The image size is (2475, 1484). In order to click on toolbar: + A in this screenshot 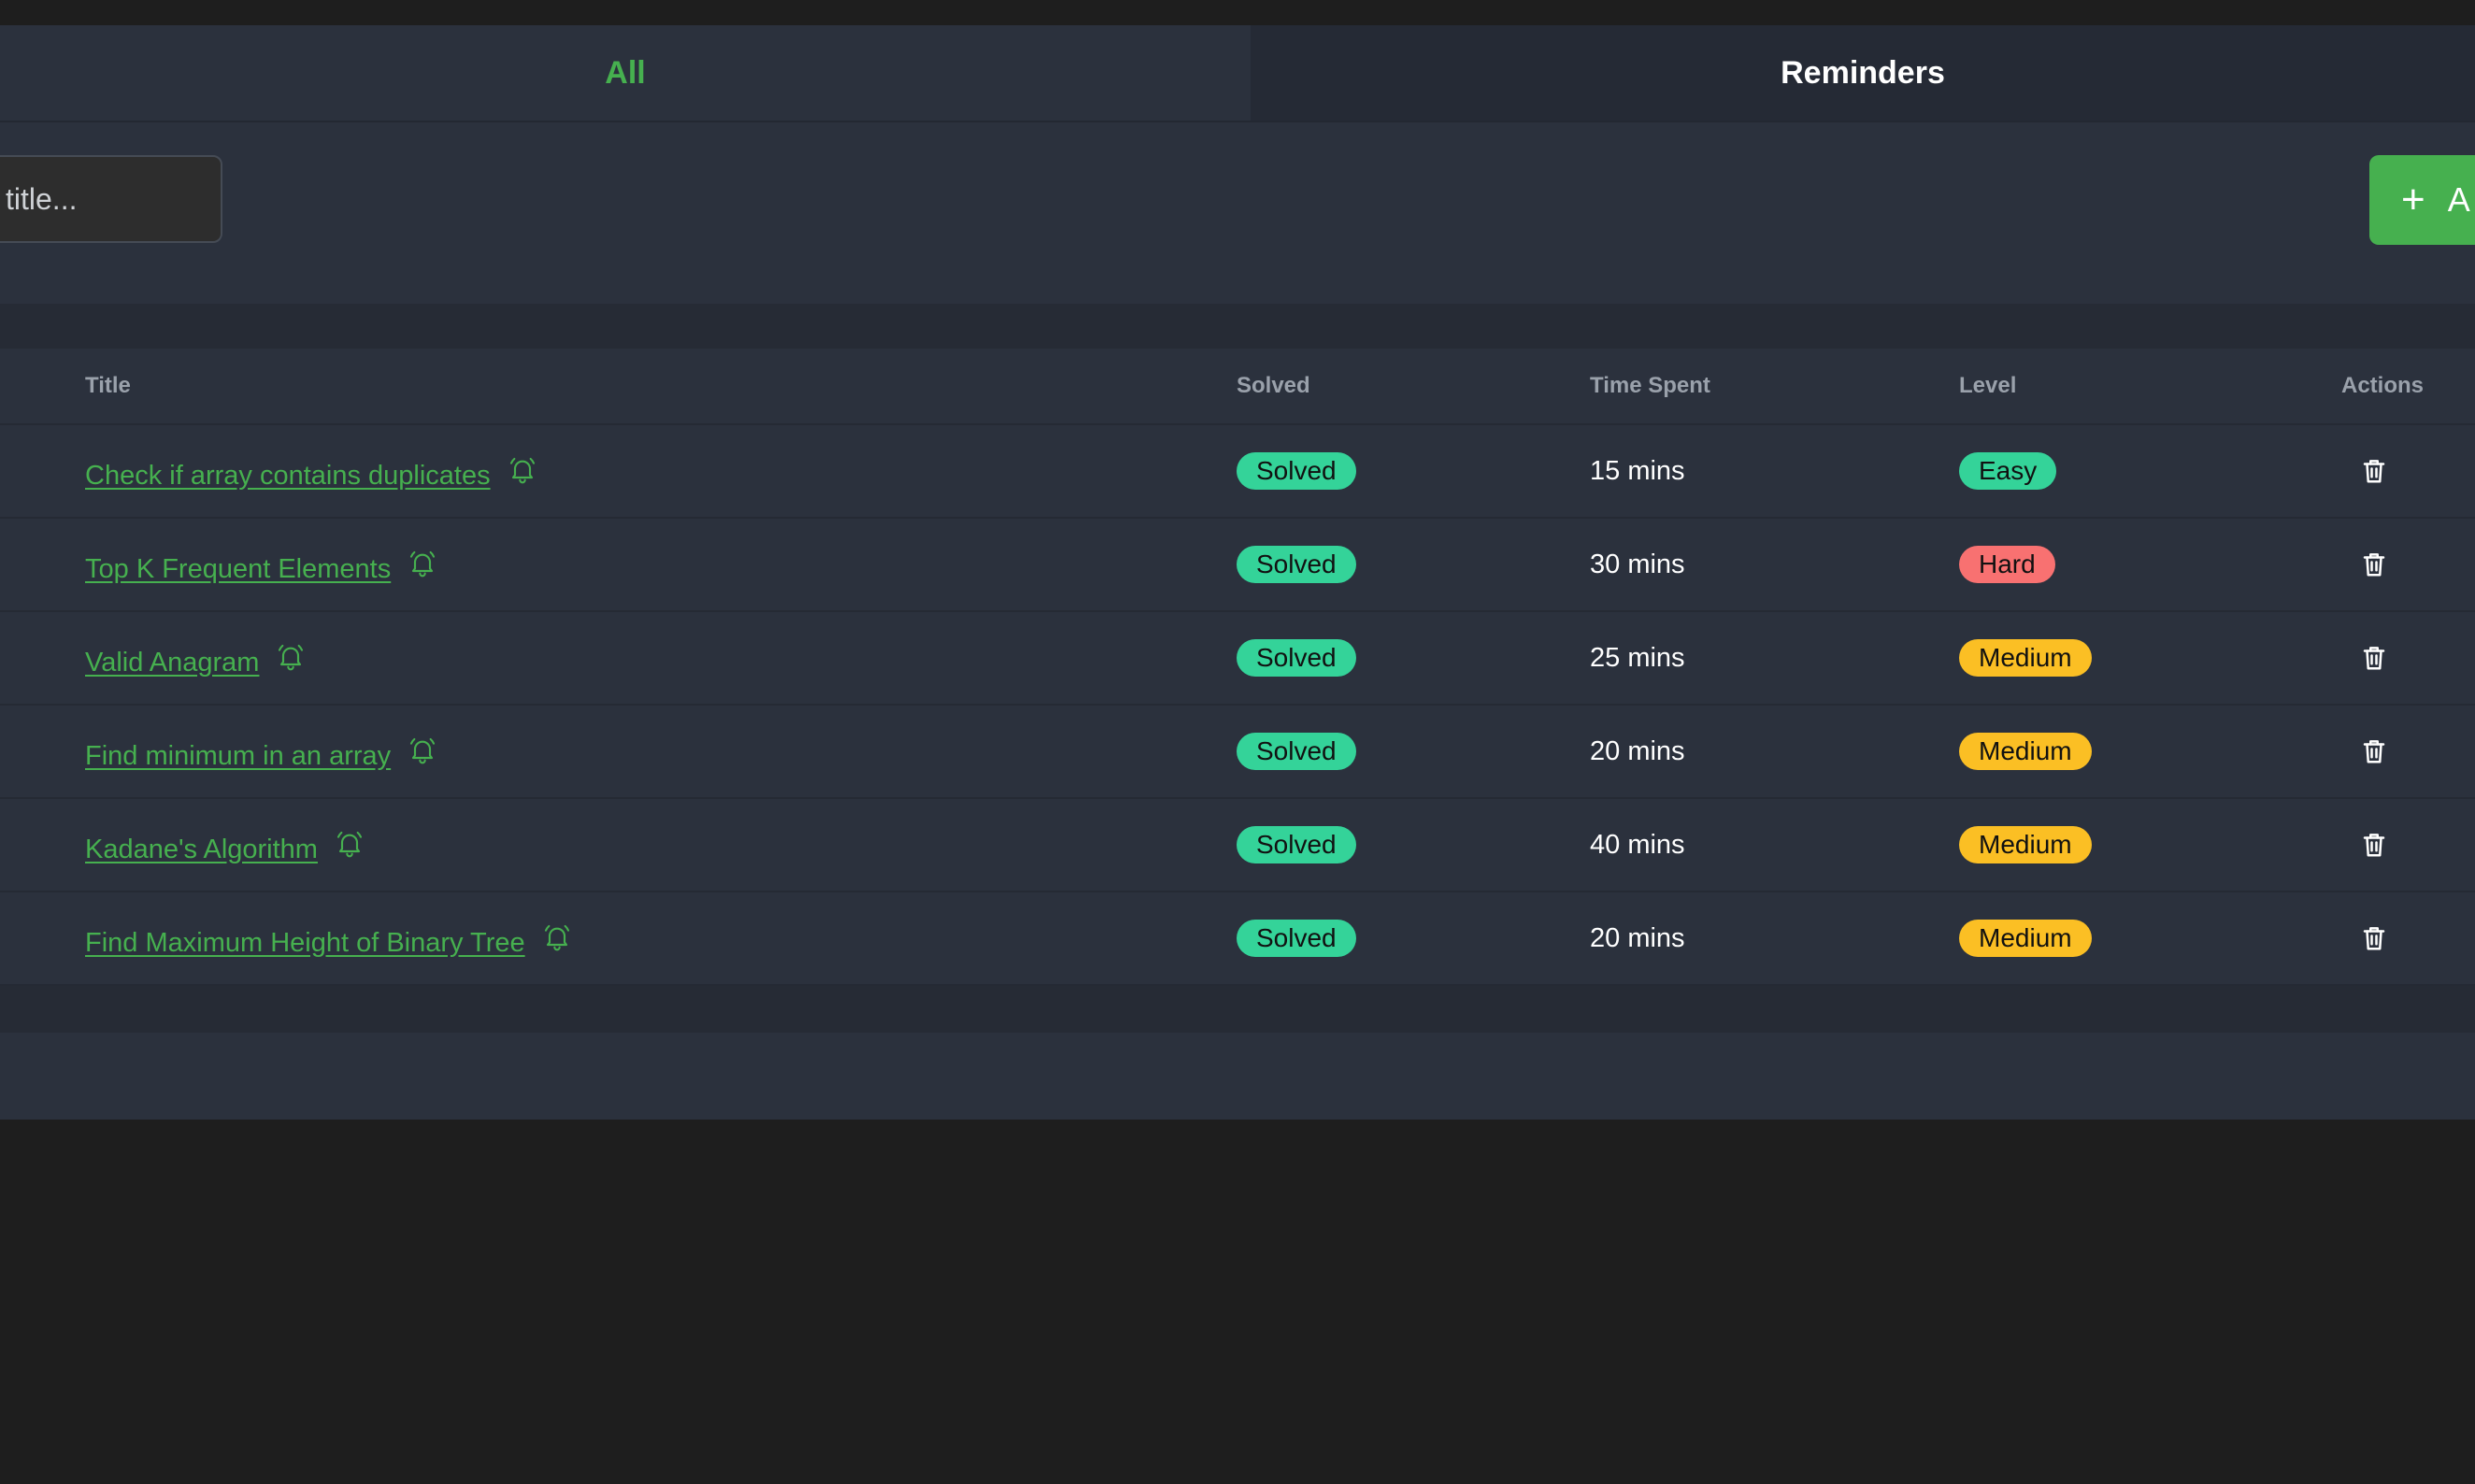, I will do `click(1237, 213)`.